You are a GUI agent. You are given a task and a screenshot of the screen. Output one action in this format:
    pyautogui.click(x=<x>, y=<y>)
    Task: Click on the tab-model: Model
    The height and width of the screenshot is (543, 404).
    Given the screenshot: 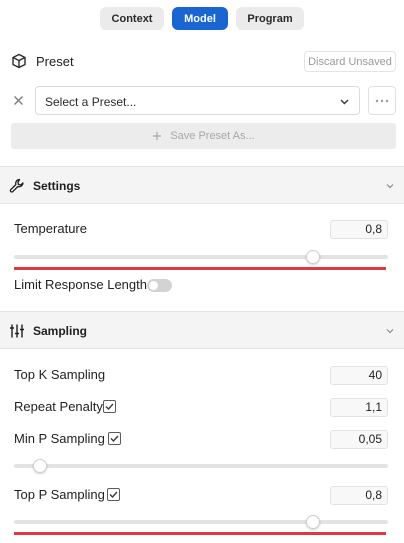 What is the action you would take?
    pyautogui.click(x=200, y=18)
    